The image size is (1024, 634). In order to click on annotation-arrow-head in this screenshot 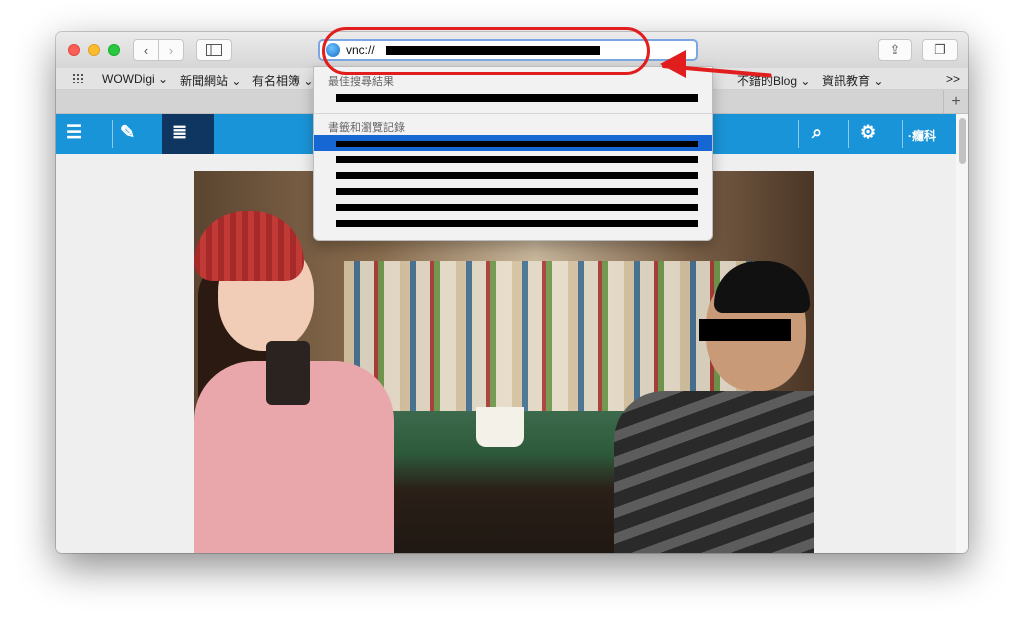, I will do `click(673, 64)`.